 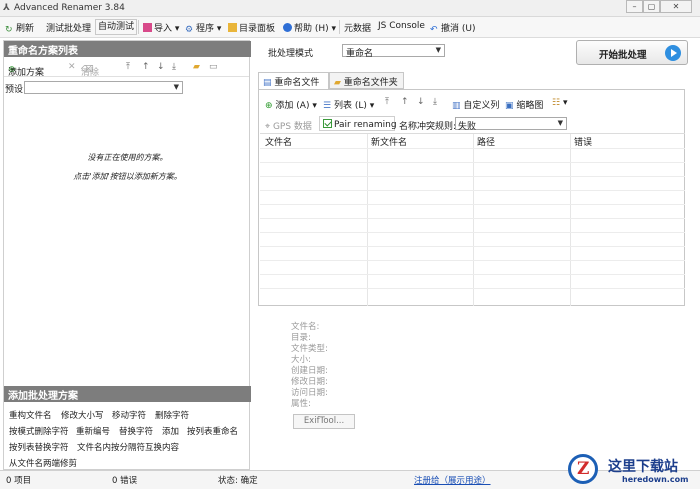 What do you see at coordinates (212, 431) in the screenshot?
I see `method-link: 按列表重命名` at bounding box center [212, 431].